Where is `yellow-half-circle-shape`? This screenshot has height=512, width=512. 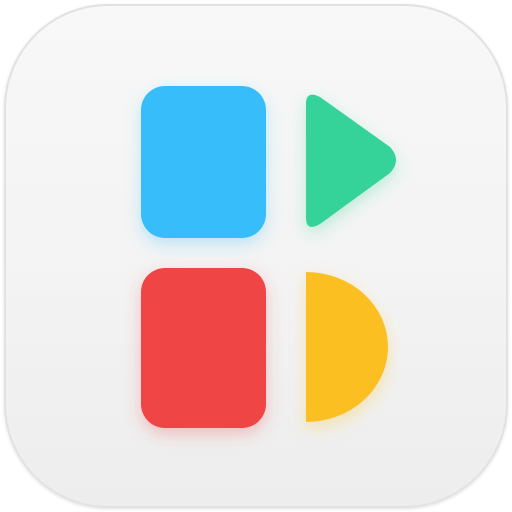
yellow-half-circle-shape is located at coordinates (347, 347).